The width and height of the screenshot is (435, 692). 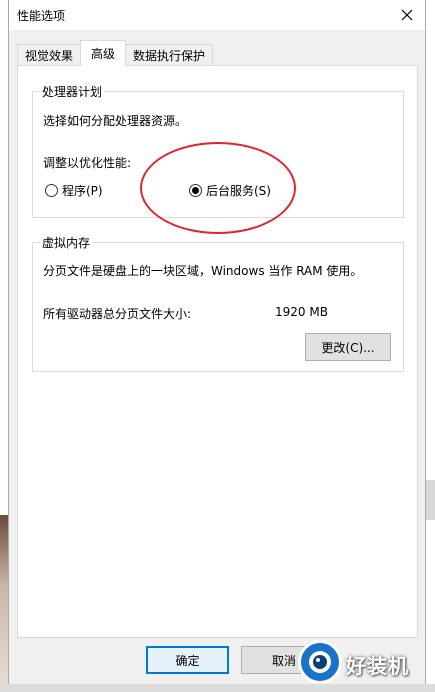 I want to click on tab-label: 数据执行保护, so click(x=169, y=56).